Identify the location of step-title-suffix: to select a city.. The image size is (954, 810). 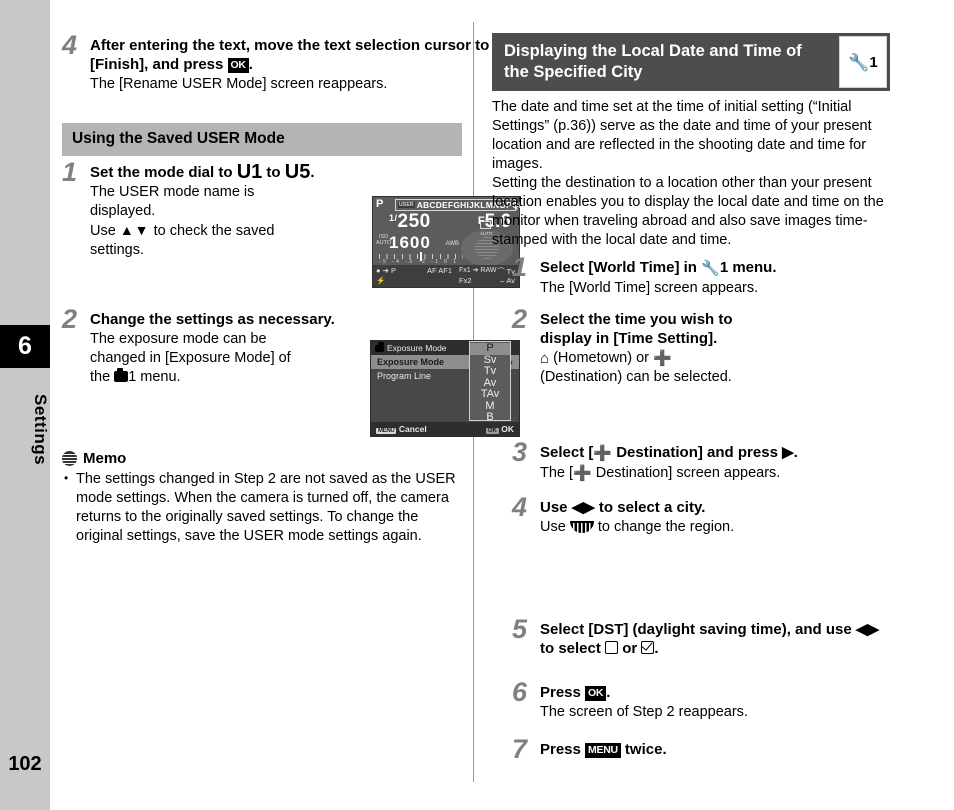
(650, 507).